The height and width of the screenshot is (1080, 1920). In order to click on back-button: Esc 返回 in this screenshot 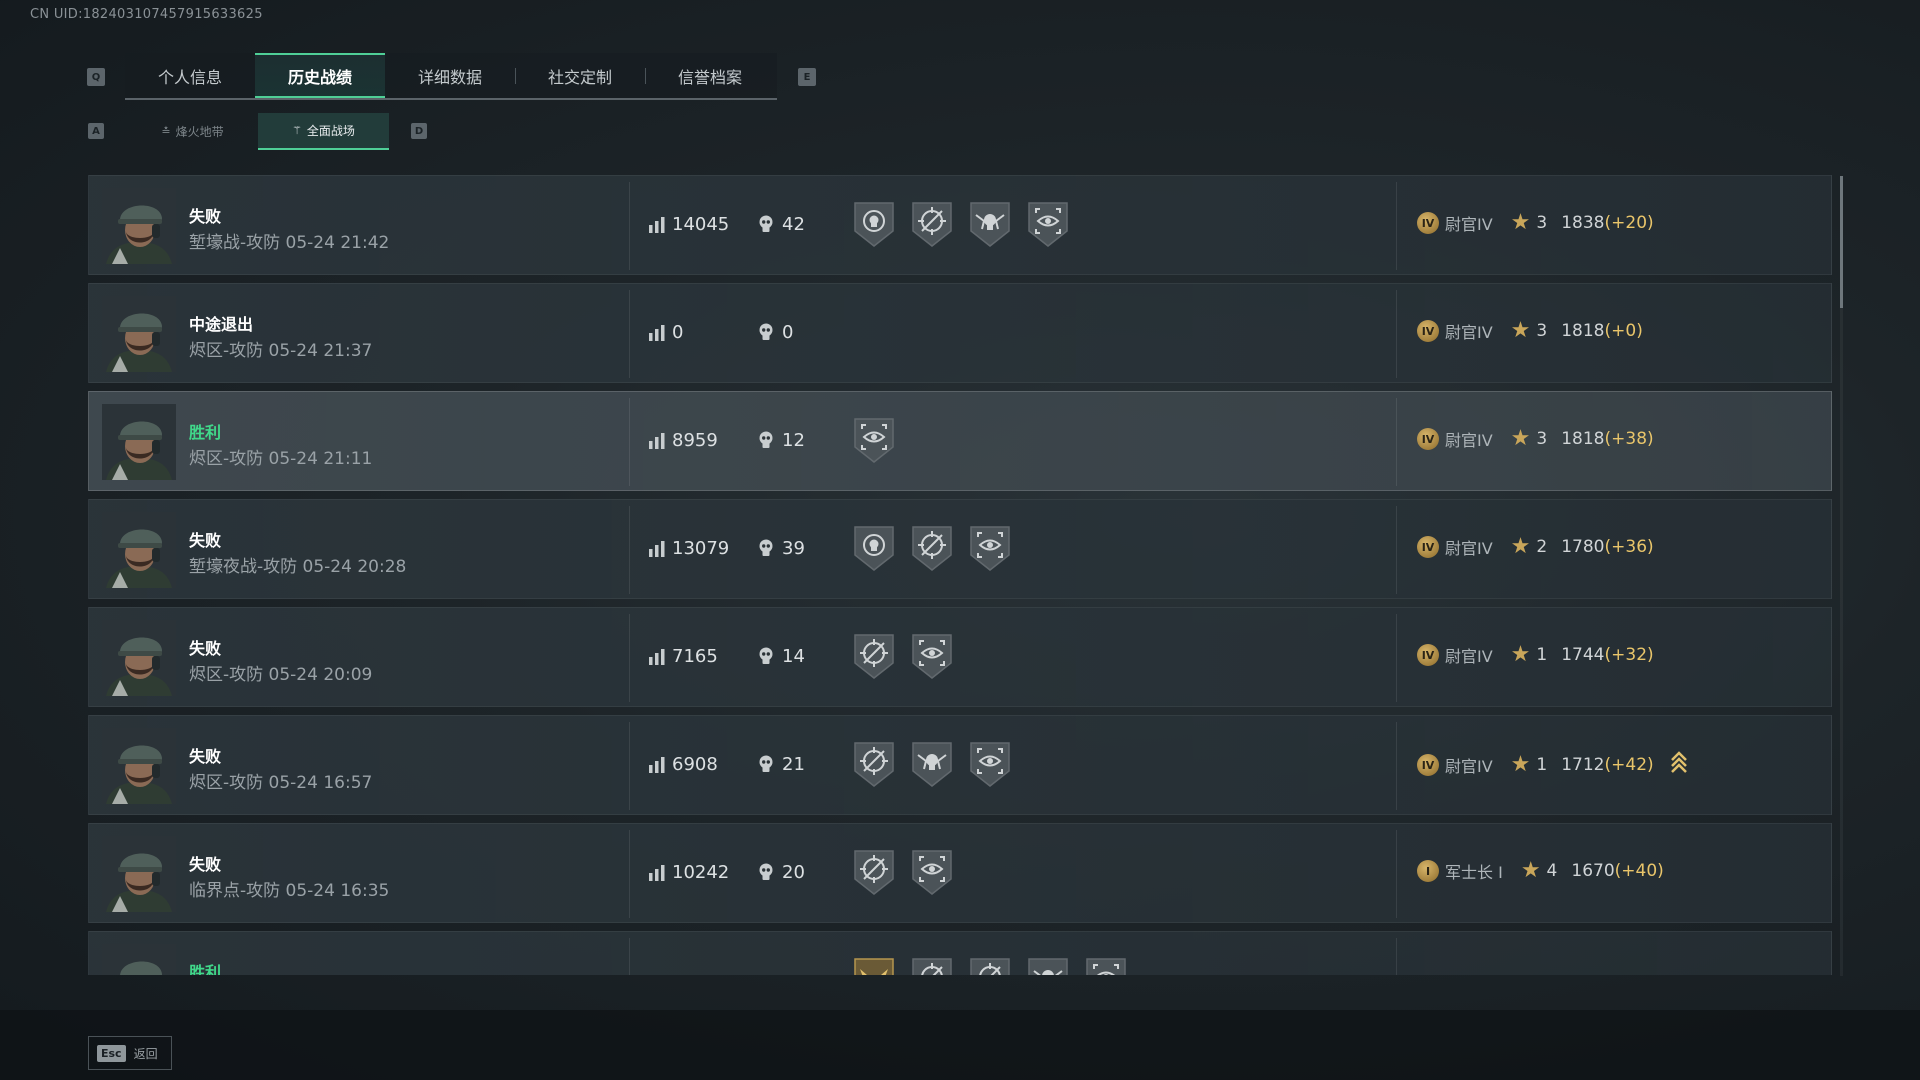, I will do `click(130, 1053)`.